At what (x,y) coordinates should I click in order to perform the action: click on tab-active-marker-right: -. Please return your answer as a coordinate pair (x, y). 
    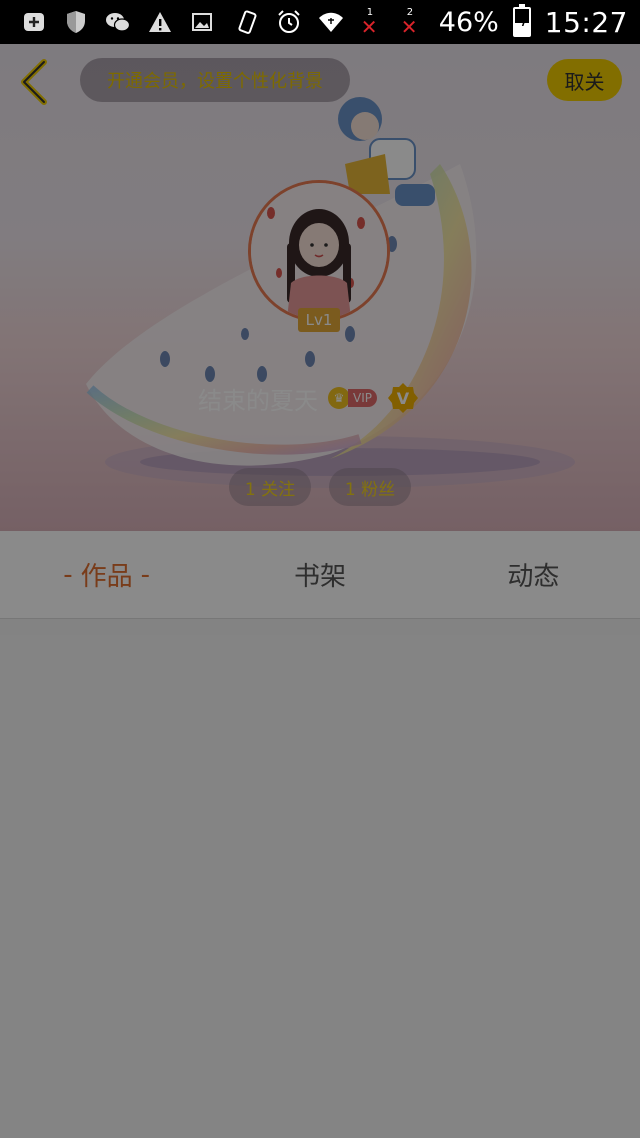
    Looking at the image, I should click on (145, 574).